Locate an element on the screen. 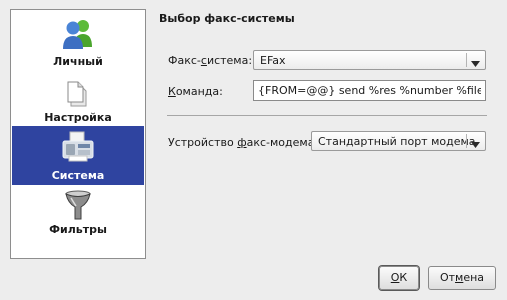 The width and height of the screenshot is (507, 300). fax-system-select: EFax is located at coordinates (369, 60).